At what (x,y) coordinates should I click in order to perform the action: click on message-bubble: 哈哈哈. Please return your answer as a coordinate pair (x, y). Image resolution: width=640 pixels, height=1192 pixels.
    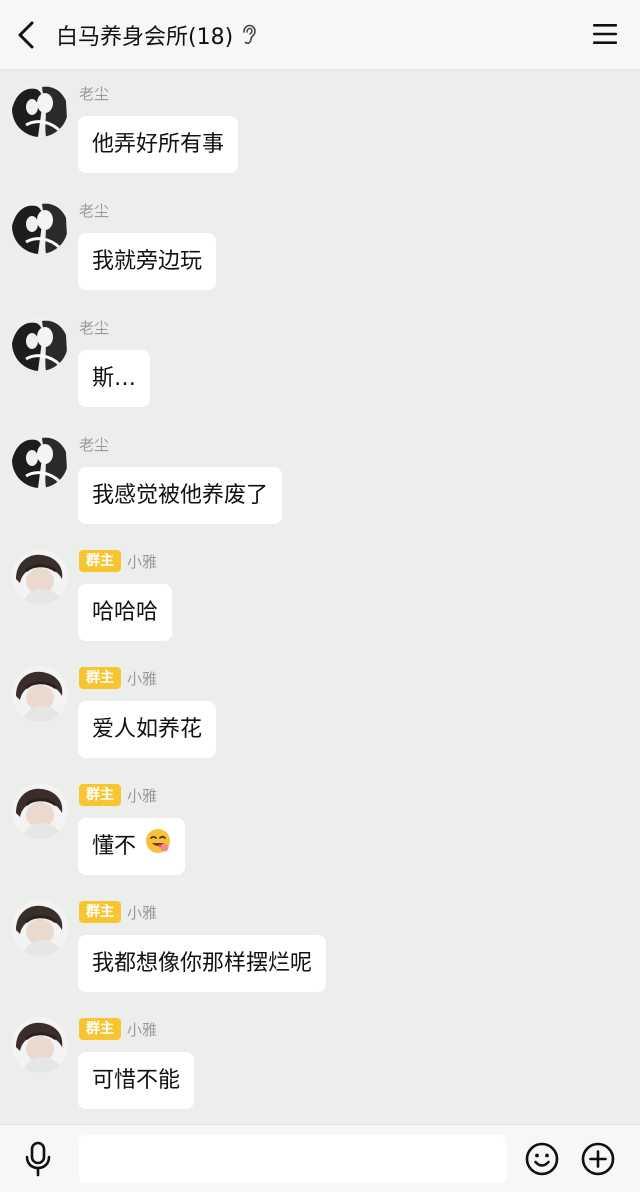
    Looking at the image, I should click on (125, 612).